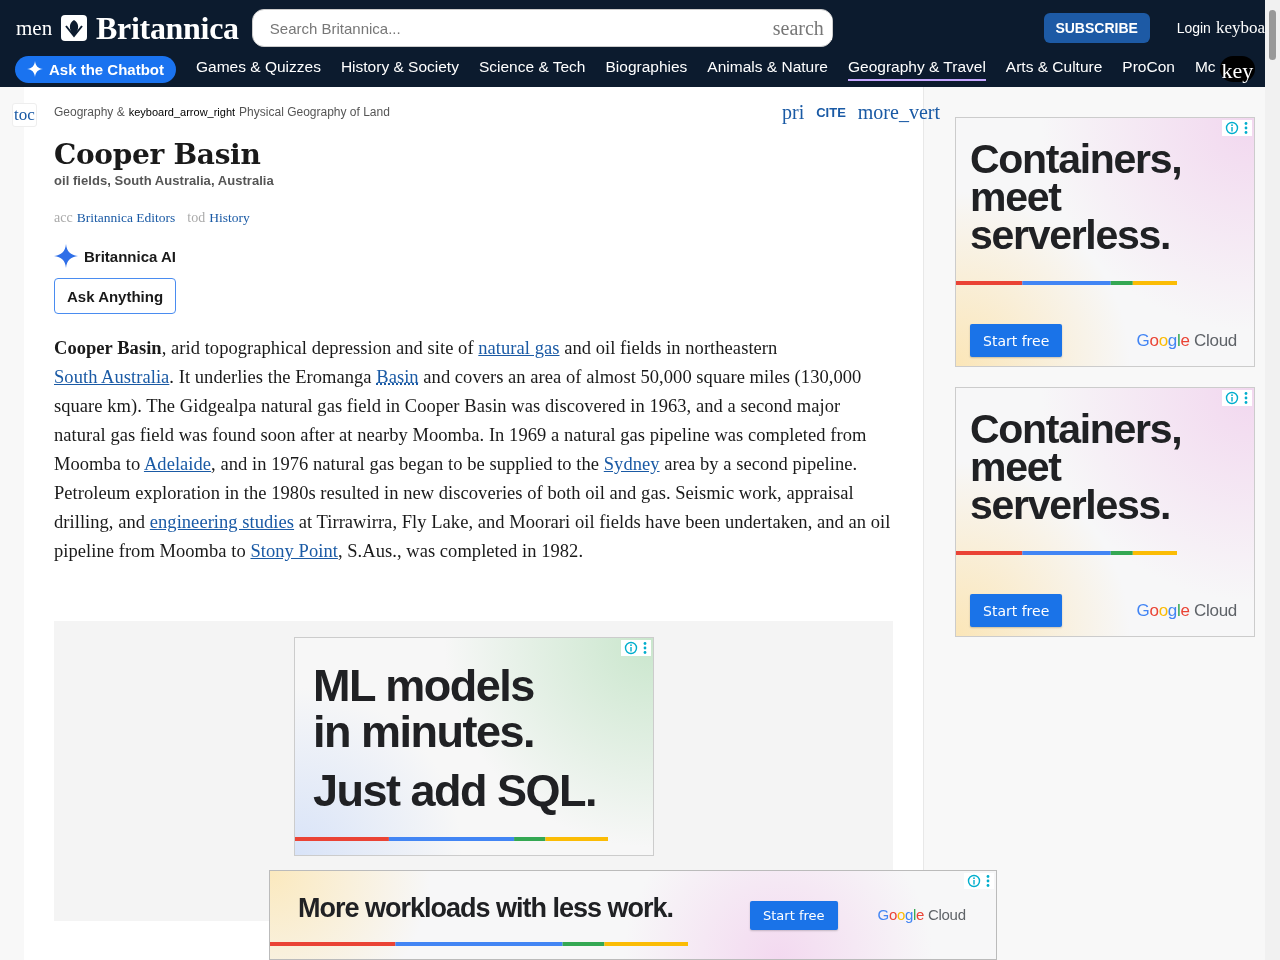  What do you see at coordinates (1096, 28) in the screenshot?
I see `subscribe-button: SUBSCRIBE` at bounding box center [1096, 28].